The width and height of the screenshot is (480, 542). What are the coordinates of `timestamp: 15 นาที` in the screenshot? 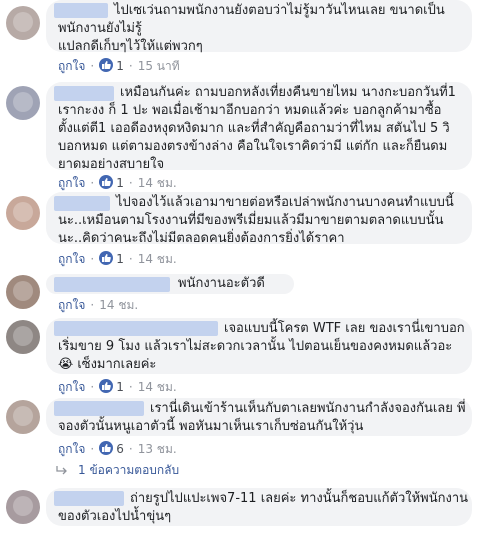 It's located at (159, 66).